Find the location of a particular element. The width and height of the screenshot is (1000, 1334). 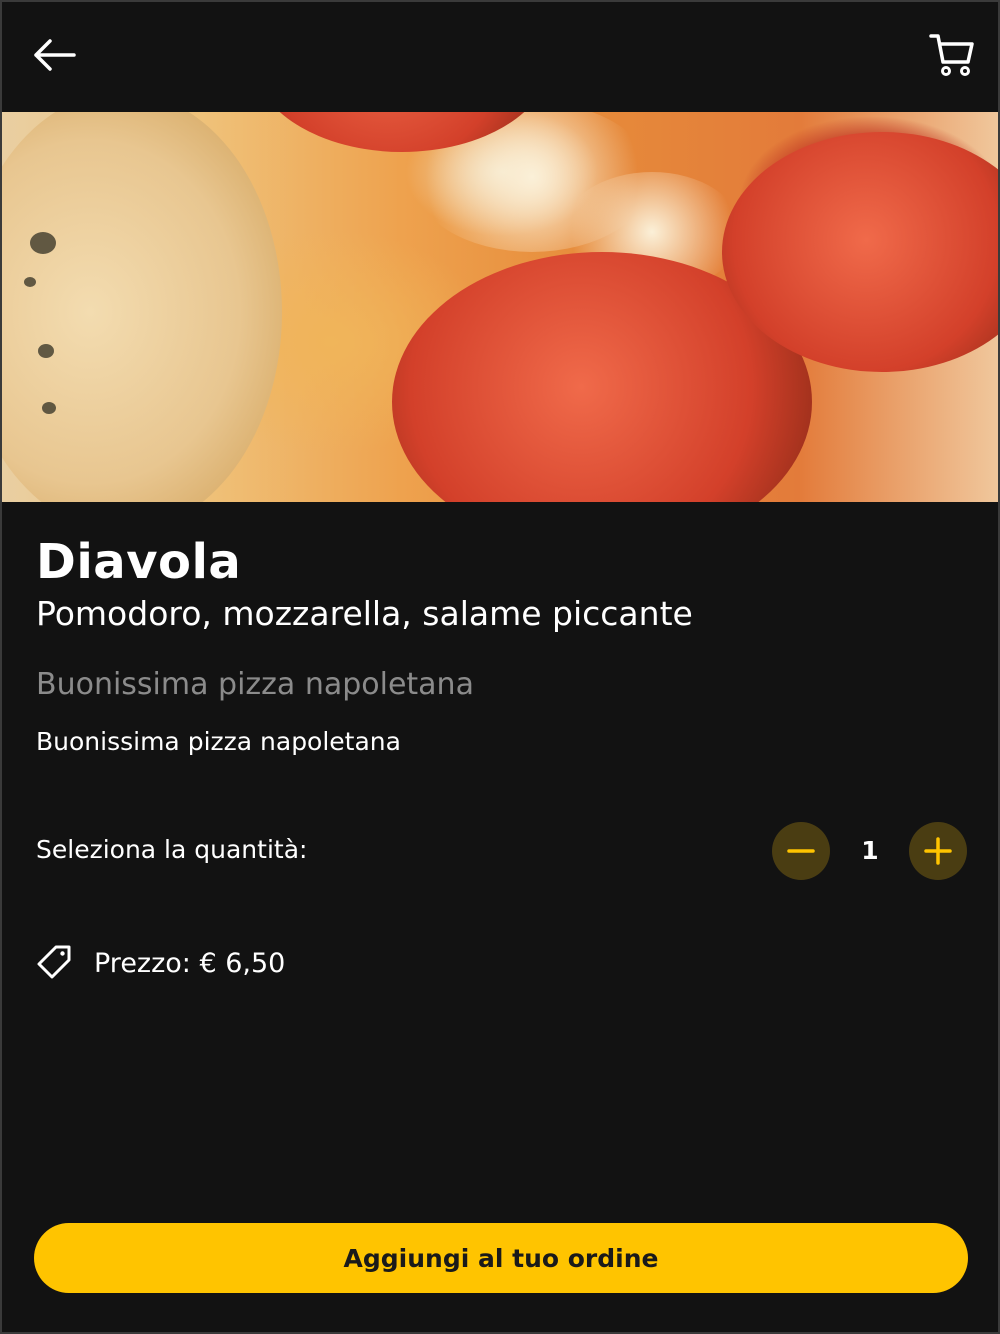

increase-quantity-button is located at coordinates (938, 851).